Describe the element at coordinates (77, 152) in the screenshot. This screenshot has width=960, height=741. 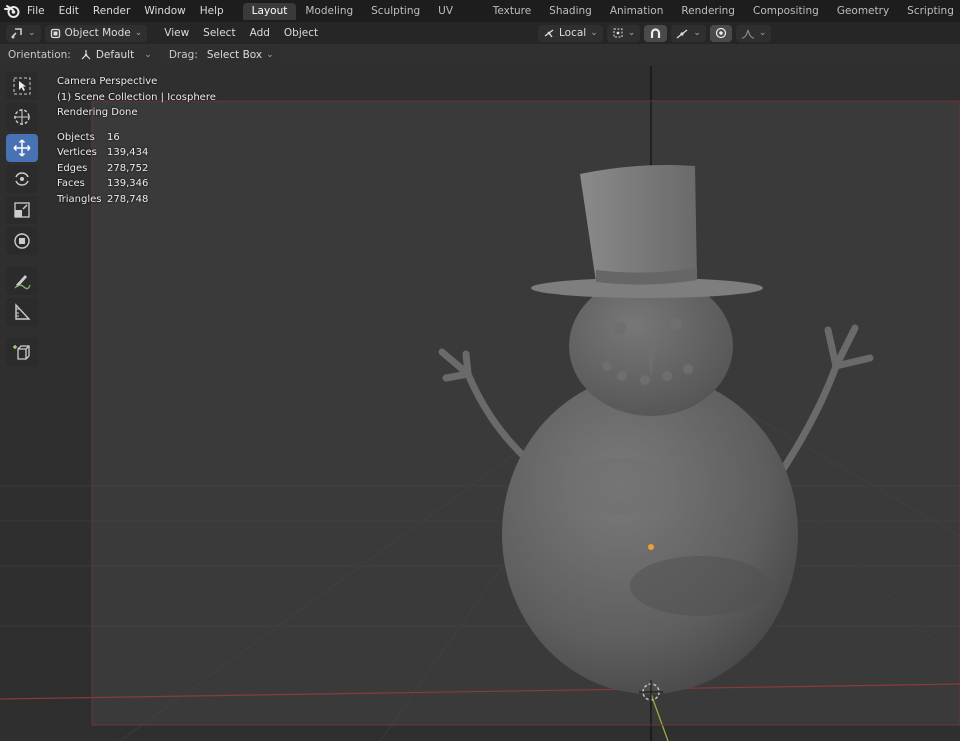
I see `stat-label: Vertices` at that location.